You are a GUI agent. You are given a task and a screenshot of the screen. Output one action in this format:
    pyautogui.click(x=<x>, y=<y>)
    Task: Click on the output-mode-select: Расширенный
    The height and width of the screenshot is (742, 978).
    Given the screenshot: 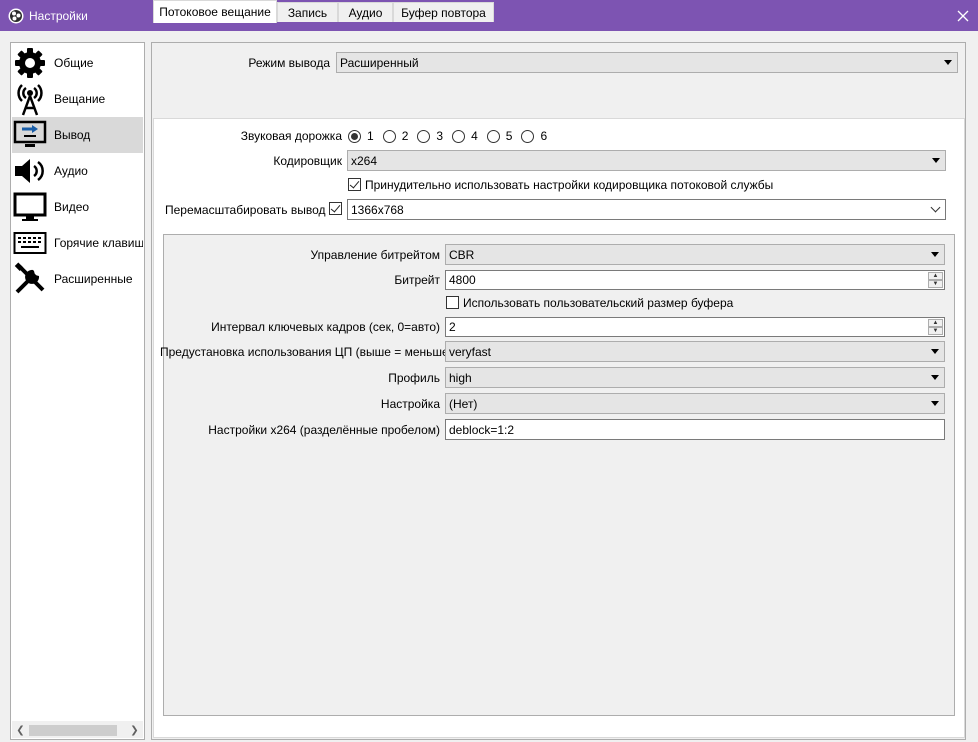 What is the action you would take?
    pyautogui.click(x=647, y=62)
    